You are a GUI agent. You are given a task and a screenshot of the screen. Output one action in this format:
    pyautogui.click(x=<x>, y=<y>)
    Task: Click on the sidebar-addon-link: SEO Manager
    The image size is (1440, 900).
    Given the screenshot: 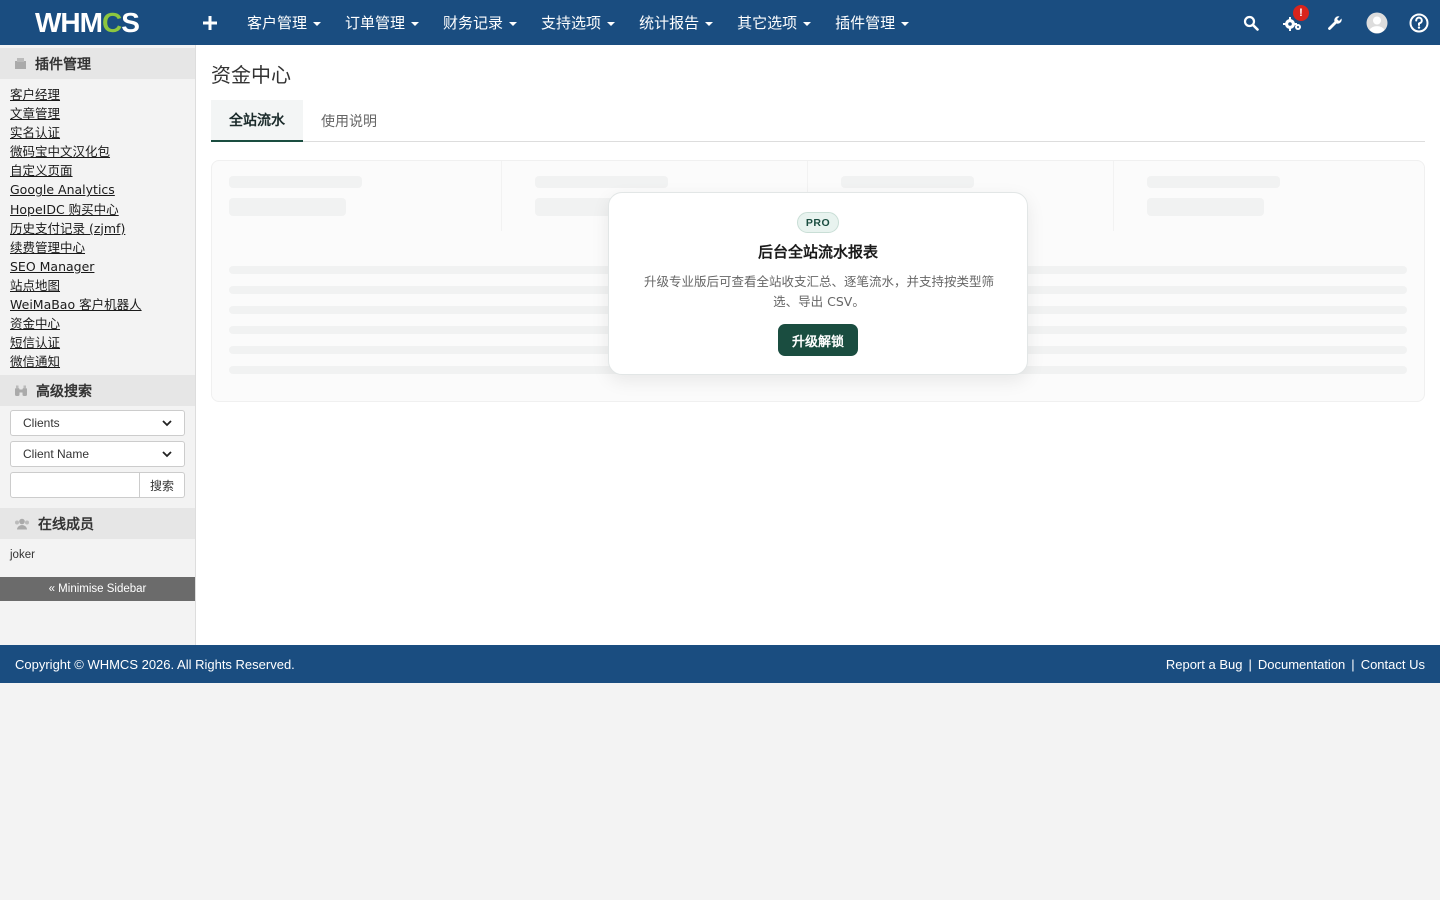 What is the action you would take?
    pyautogui.click(x=102, y=266)
    